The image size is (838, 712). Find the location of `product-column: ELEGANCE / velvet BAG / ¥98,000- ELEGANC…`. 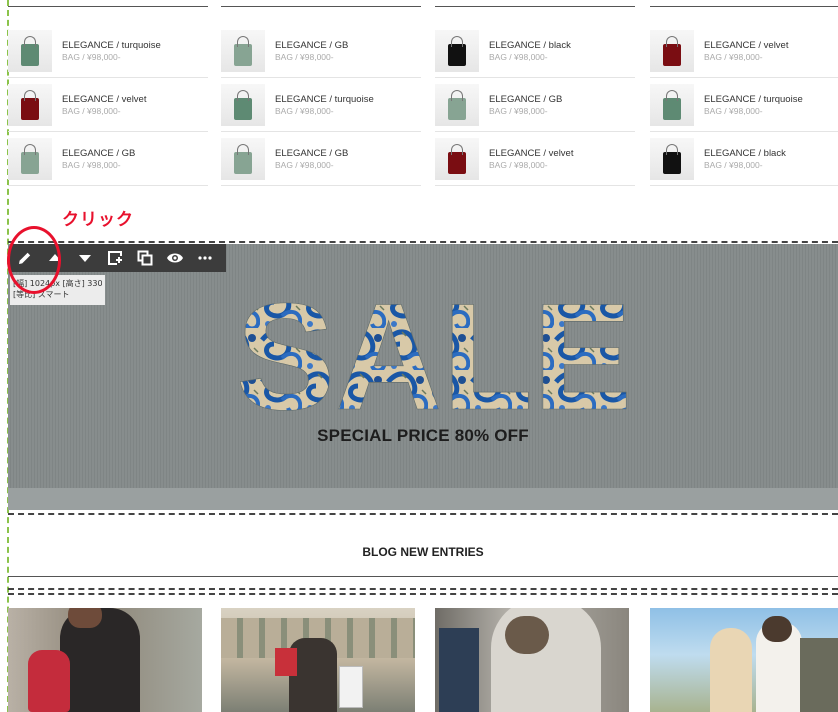

product-column: ELEGANCE / velvet BAG / ¥98,000- ELEGANC… is located at coordinates (744, 93).